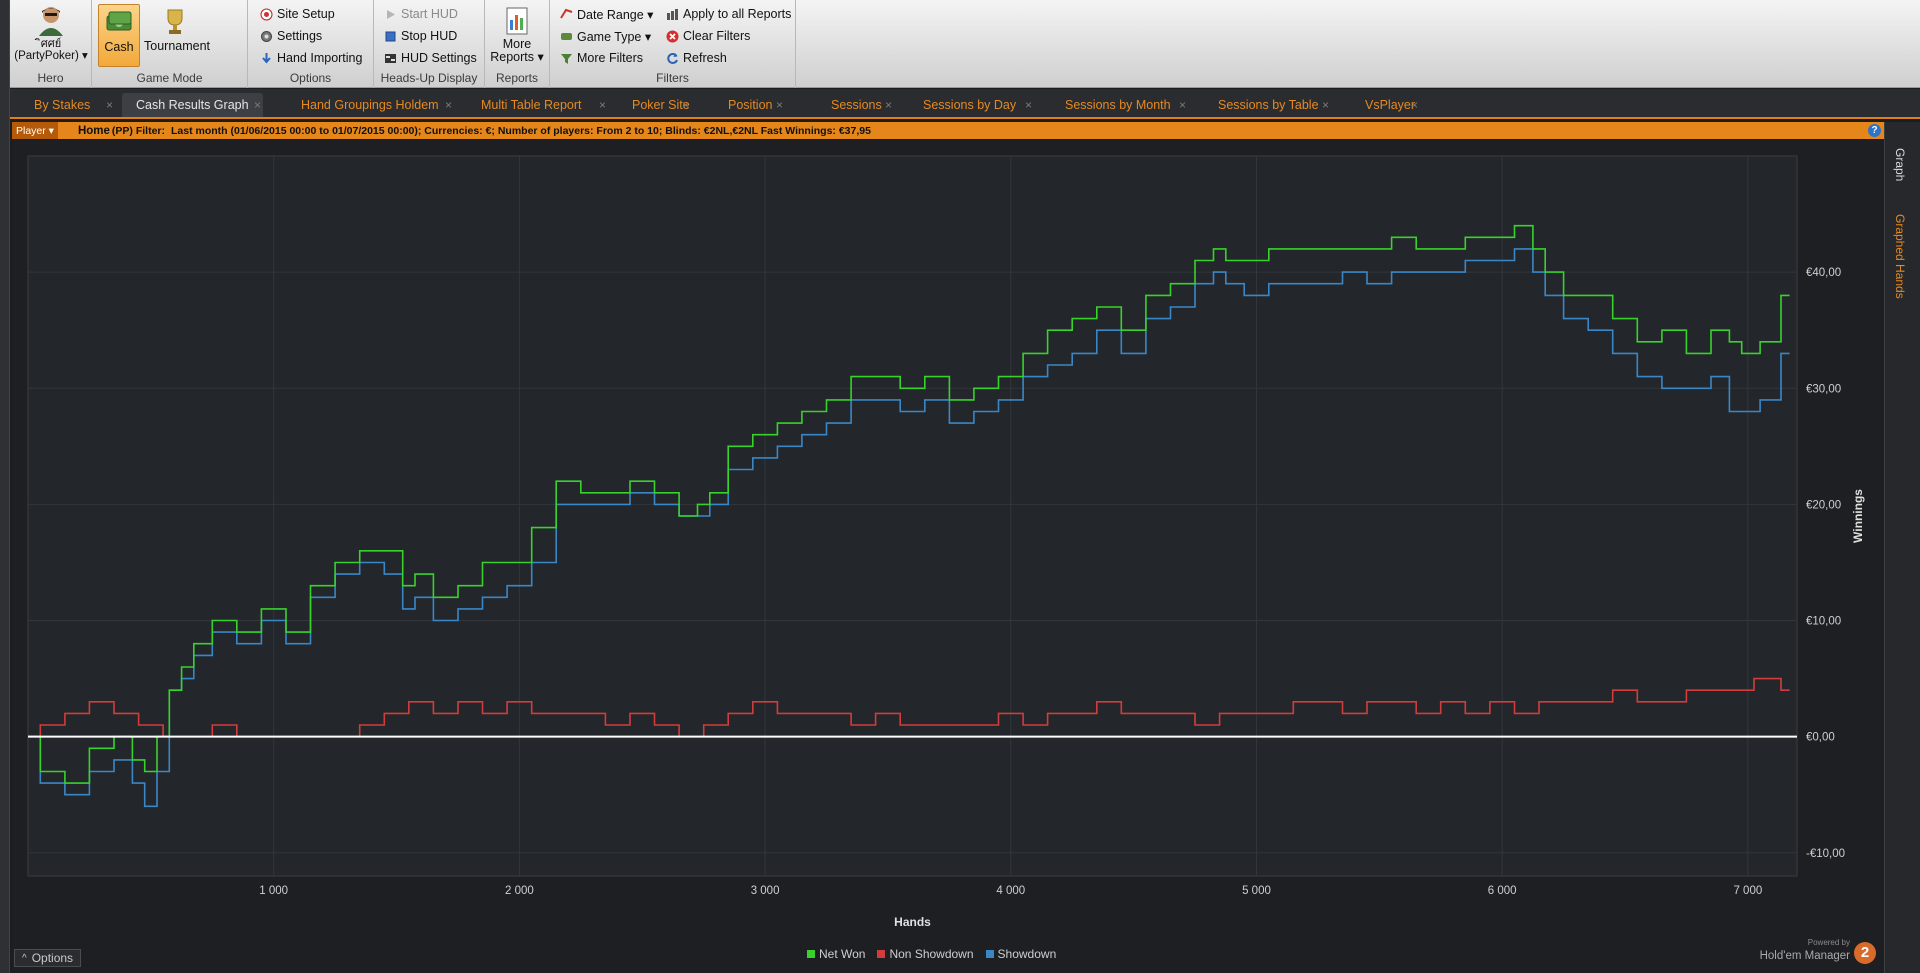 The image size is (1920, 973). I want to click on clear-icon, so click(672, 36).